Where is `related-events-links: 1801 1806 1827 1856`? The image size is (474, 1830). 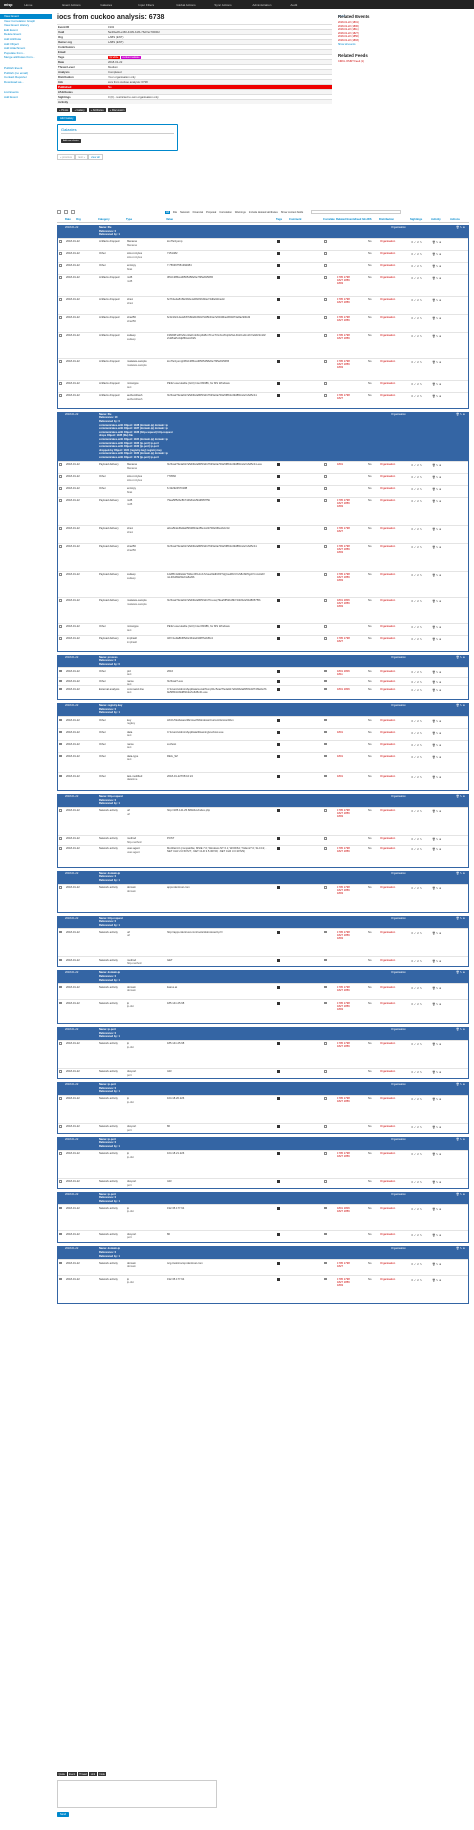 related-events-links: 1801 1806 1827 1856 is located at coordinates (345, 1210).